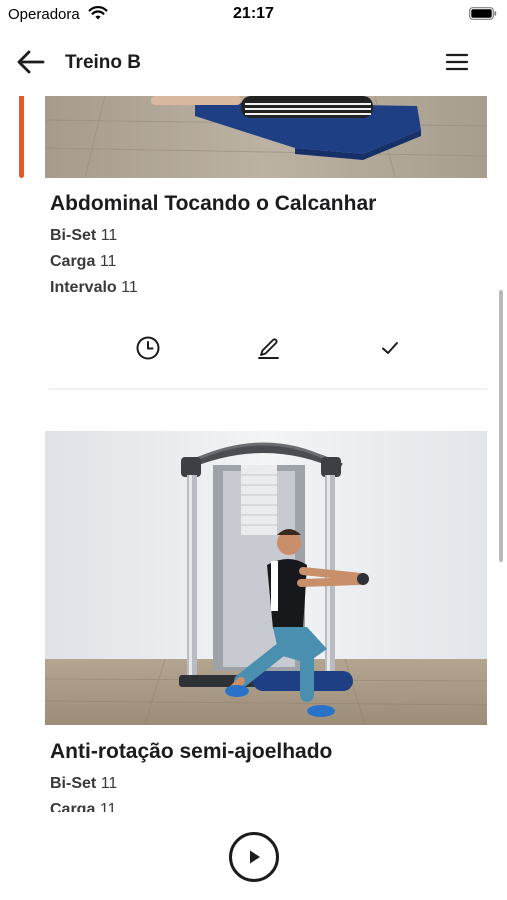 This screenshot has width=507, height=900. I want to click on menu-button, so click(463, 64).